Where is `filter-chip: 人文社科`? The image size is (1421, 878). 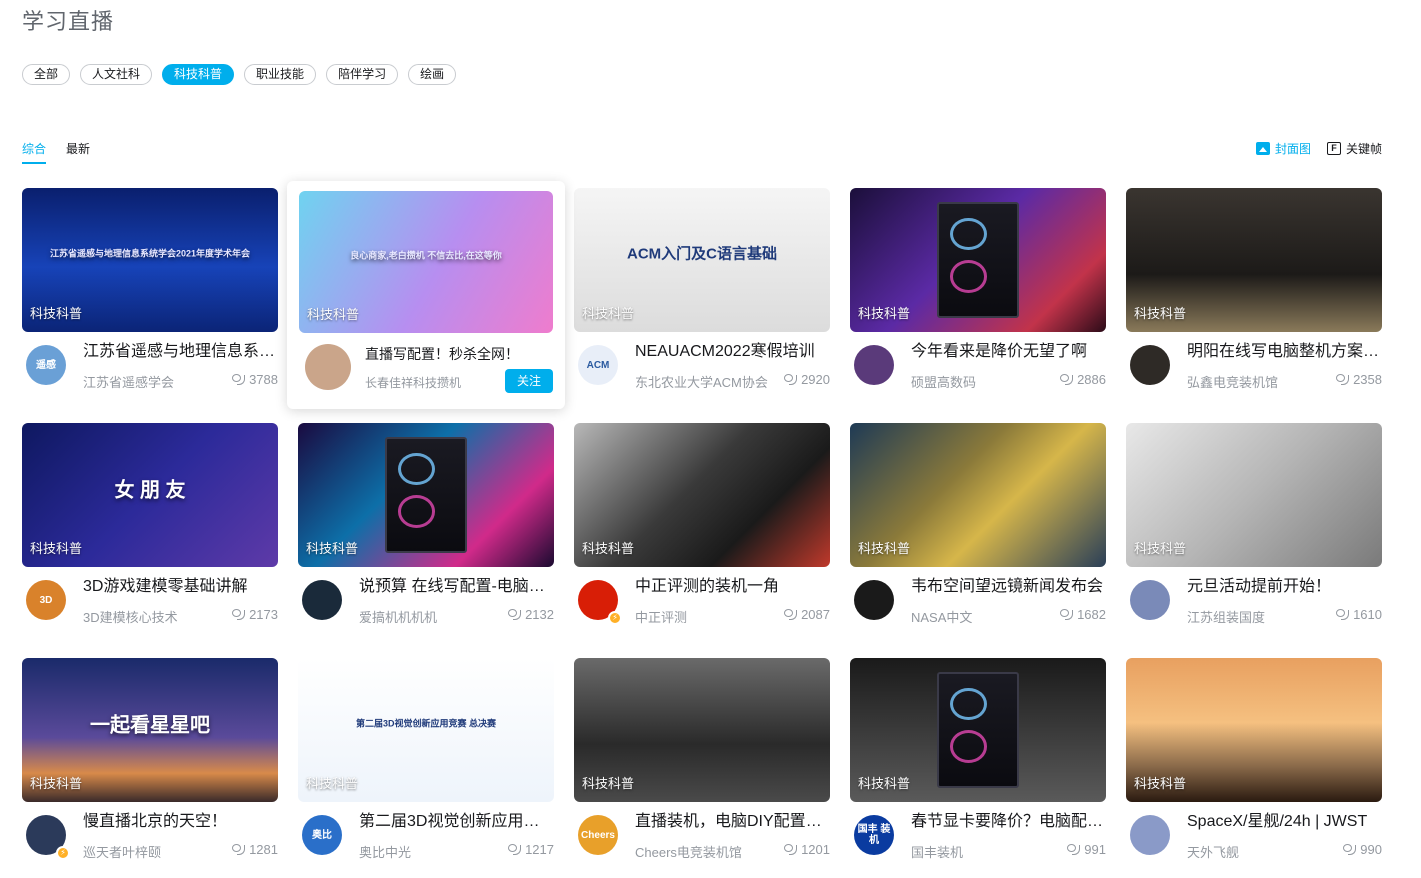 filter-chip: 人文社科 is located at coordinates (116, 74).